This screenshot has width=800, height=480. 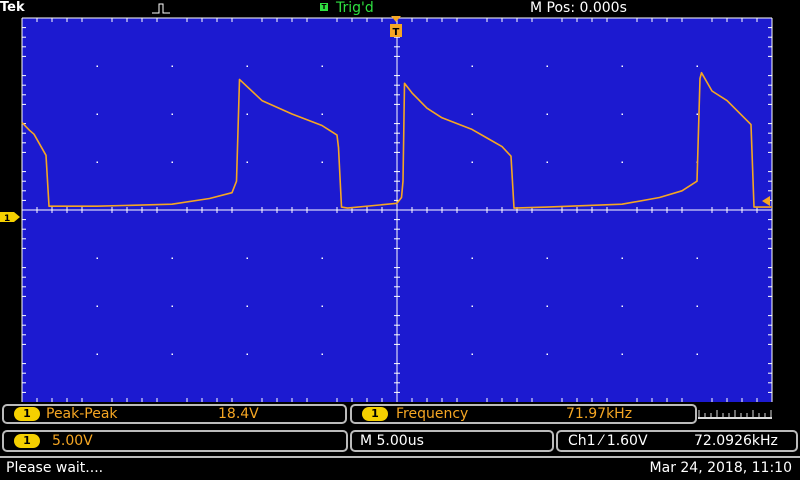 What do you see at coordinates (72, 441) in the screenshot?
I see `volts-per-div: 5.00V` at bounding box center [72, 441].